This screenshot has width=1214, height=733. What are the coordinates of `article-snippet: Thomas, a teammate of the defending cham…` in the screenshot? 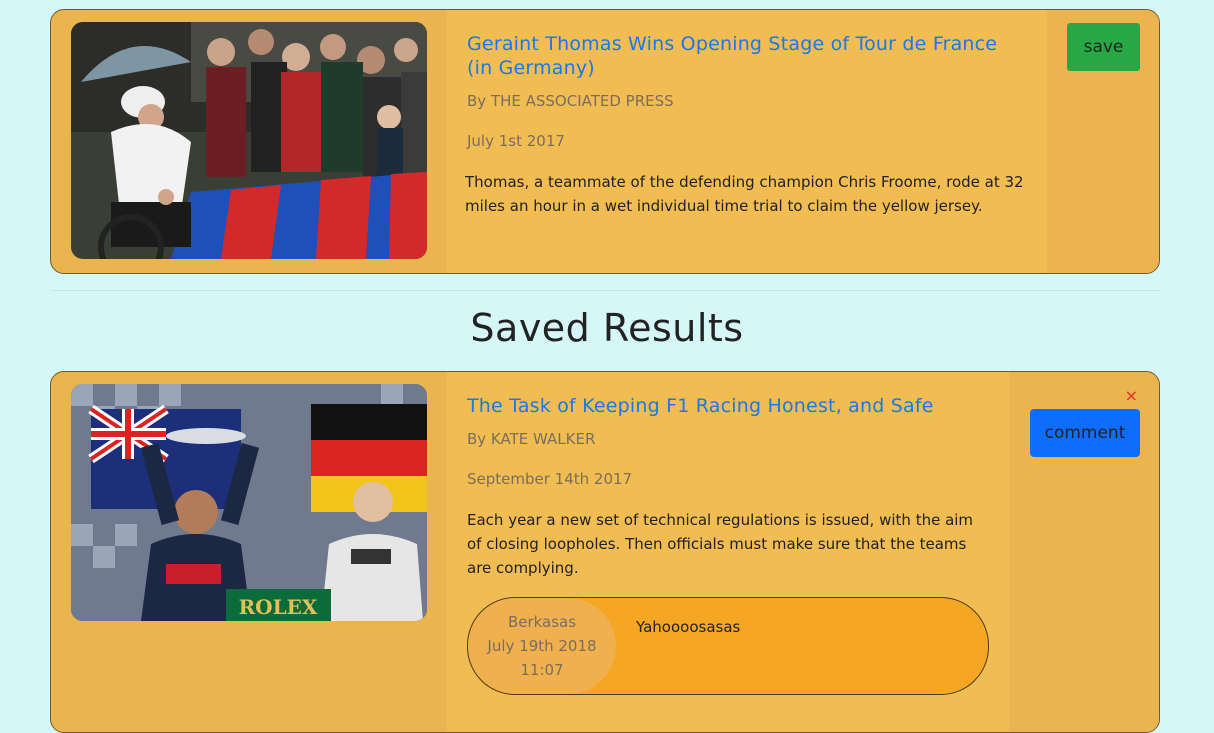 It's located at (744, 194).